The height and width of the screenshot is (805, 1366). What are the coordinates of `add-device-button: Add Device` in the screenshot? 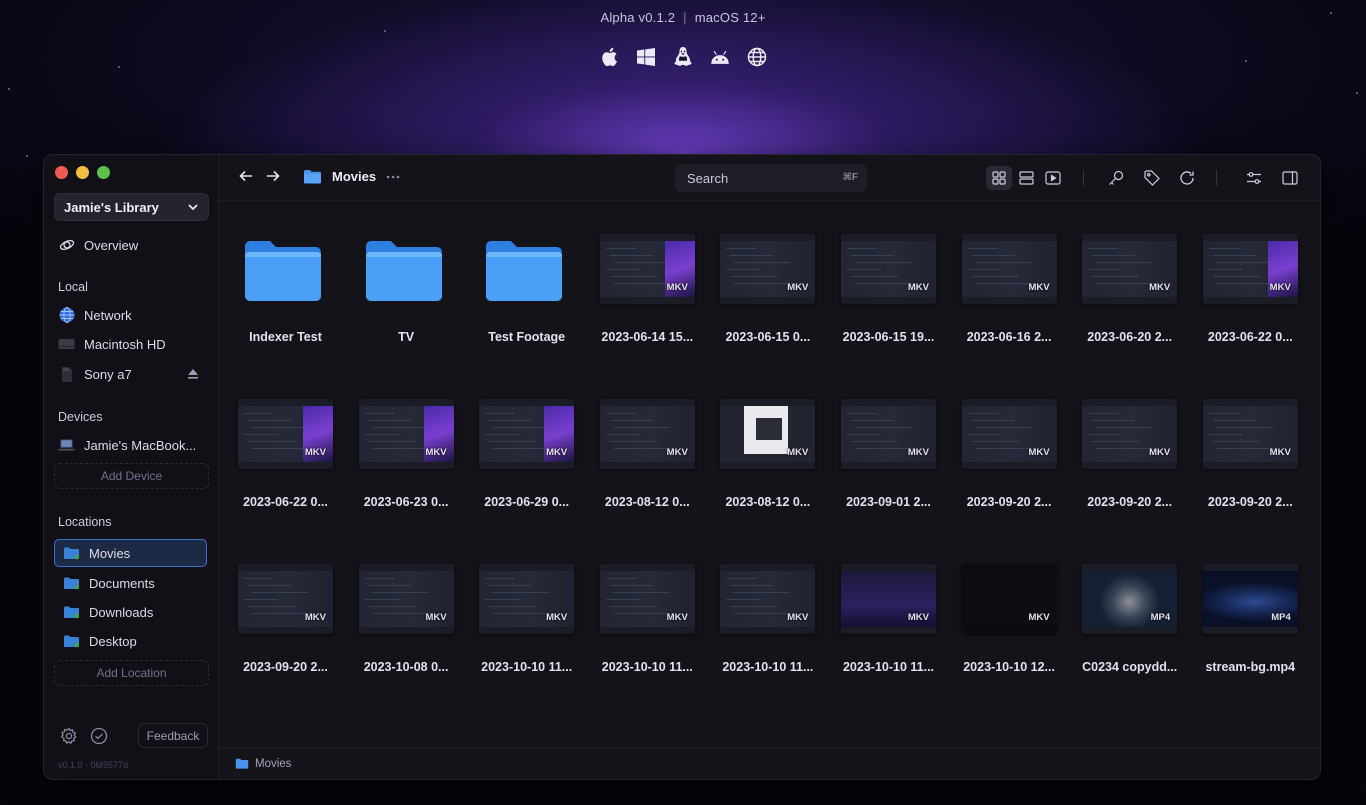 It's located at (131, 476).